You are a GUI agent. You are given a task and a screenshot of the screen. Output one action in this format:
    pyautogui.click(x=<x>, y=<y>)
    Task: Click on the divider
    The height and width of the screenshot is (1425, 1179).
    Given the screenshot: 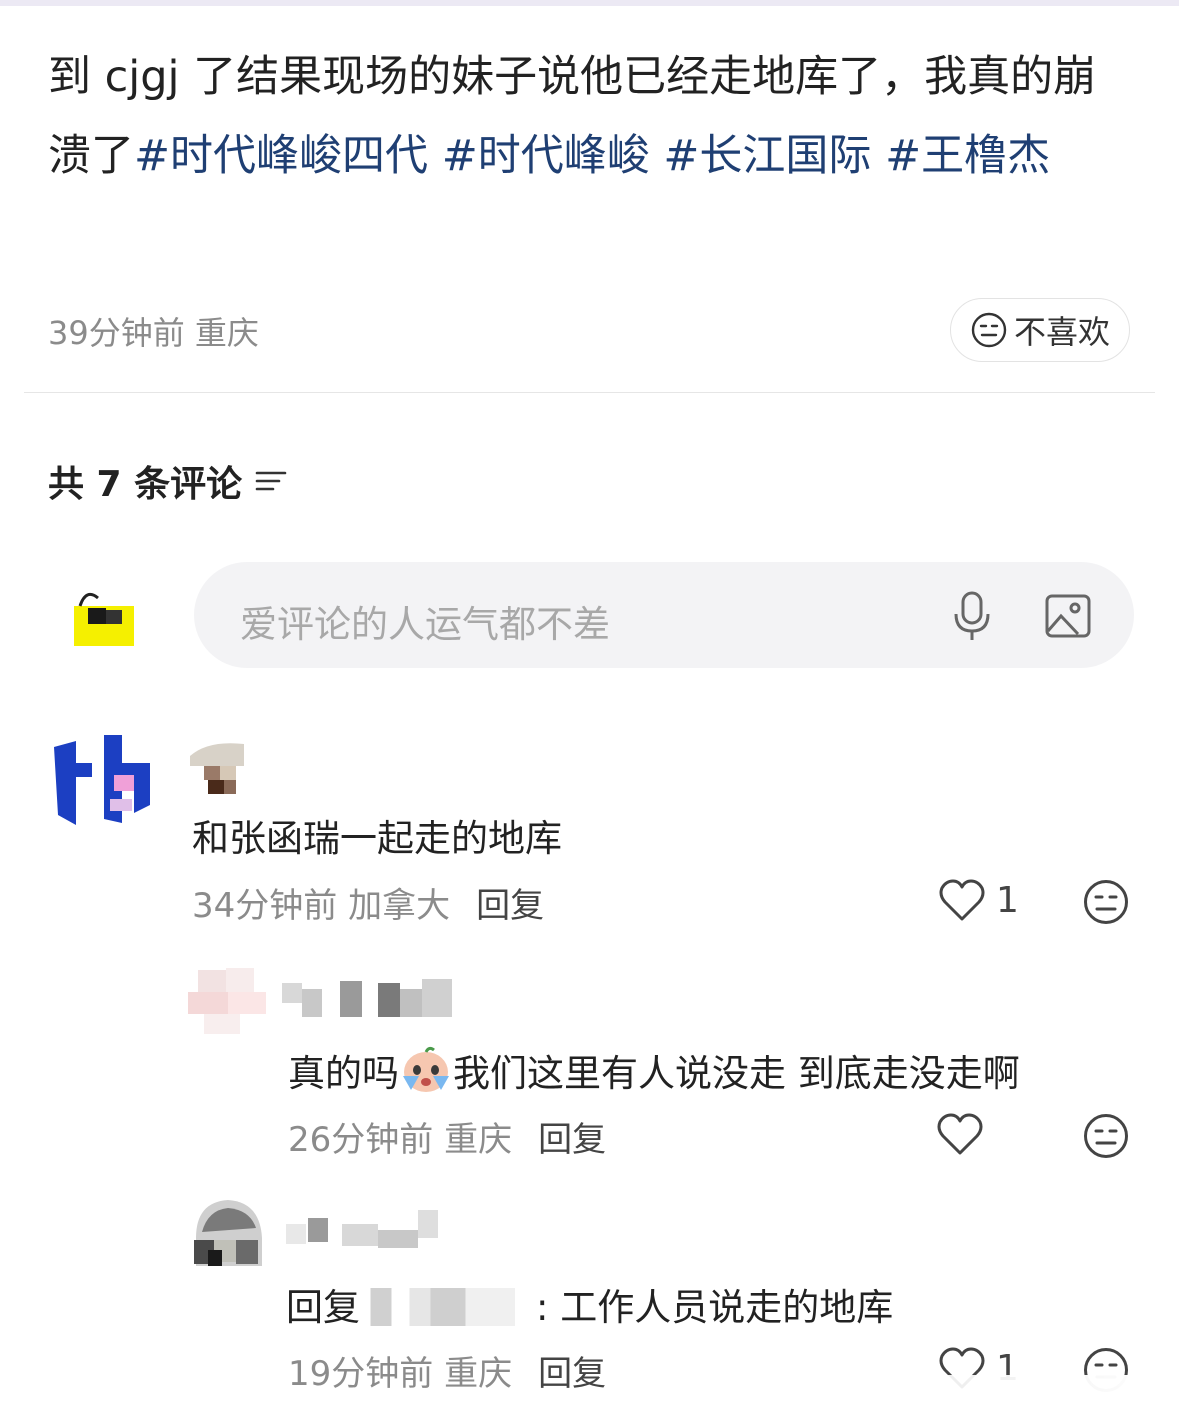 What is the action you would take?
    pyautogui.click(x=589, y=392)
    